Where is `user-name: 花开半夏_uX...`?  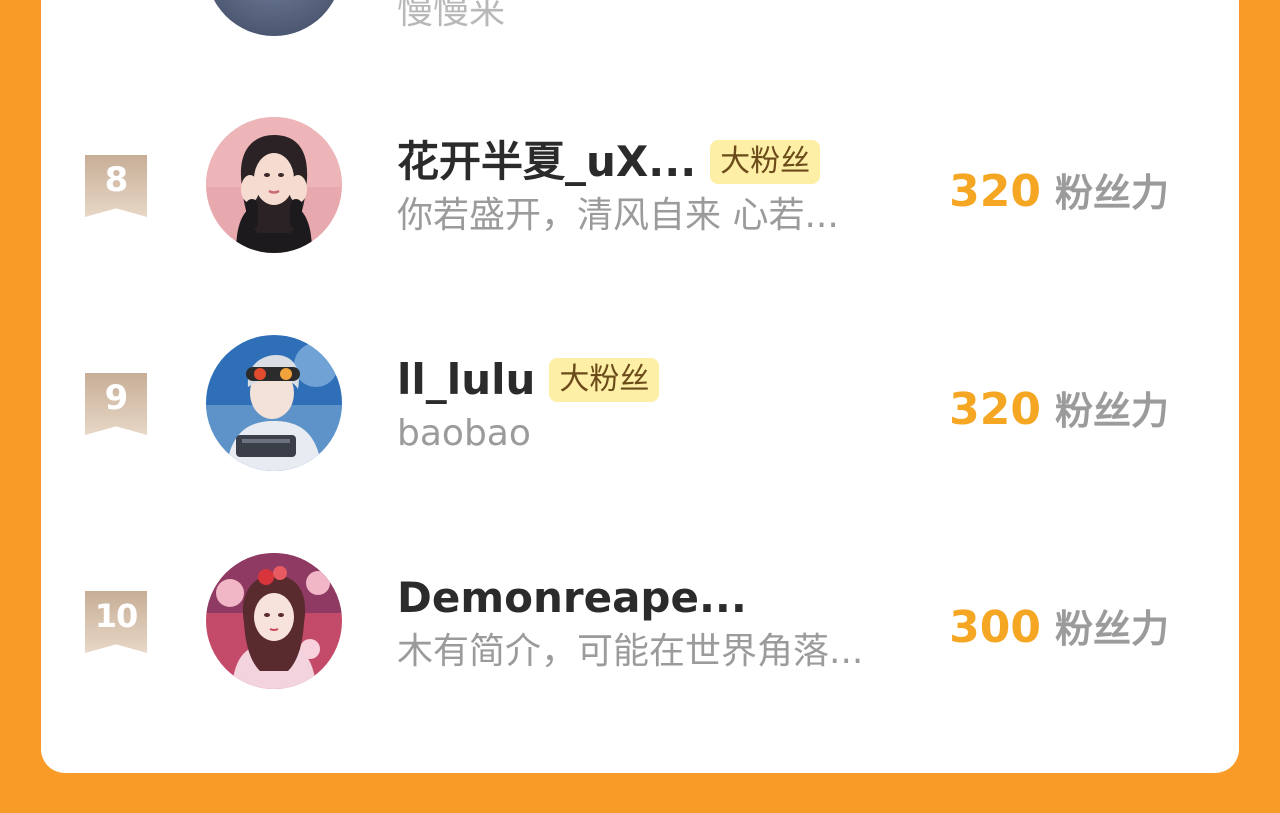
user-name: 花开半夏_uX... is located at coordinates (546, 162).